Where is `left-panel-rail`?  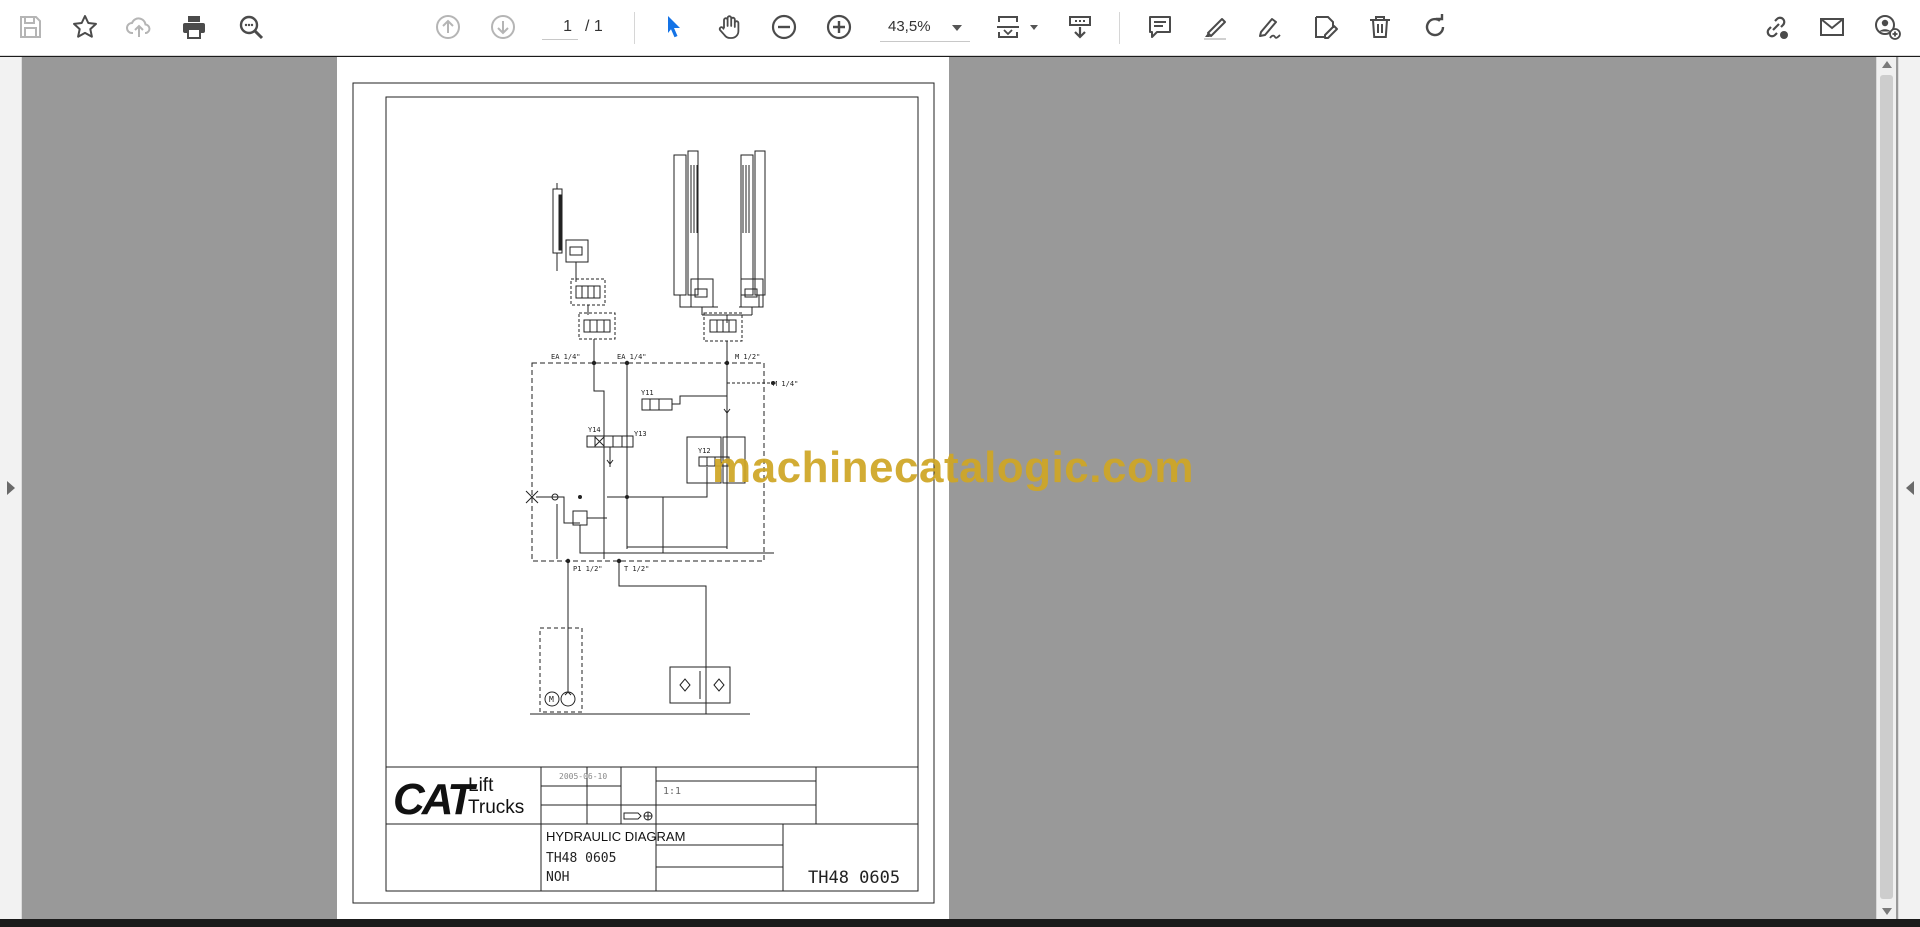 left-panel-rail is located at coordinates (11, 488).